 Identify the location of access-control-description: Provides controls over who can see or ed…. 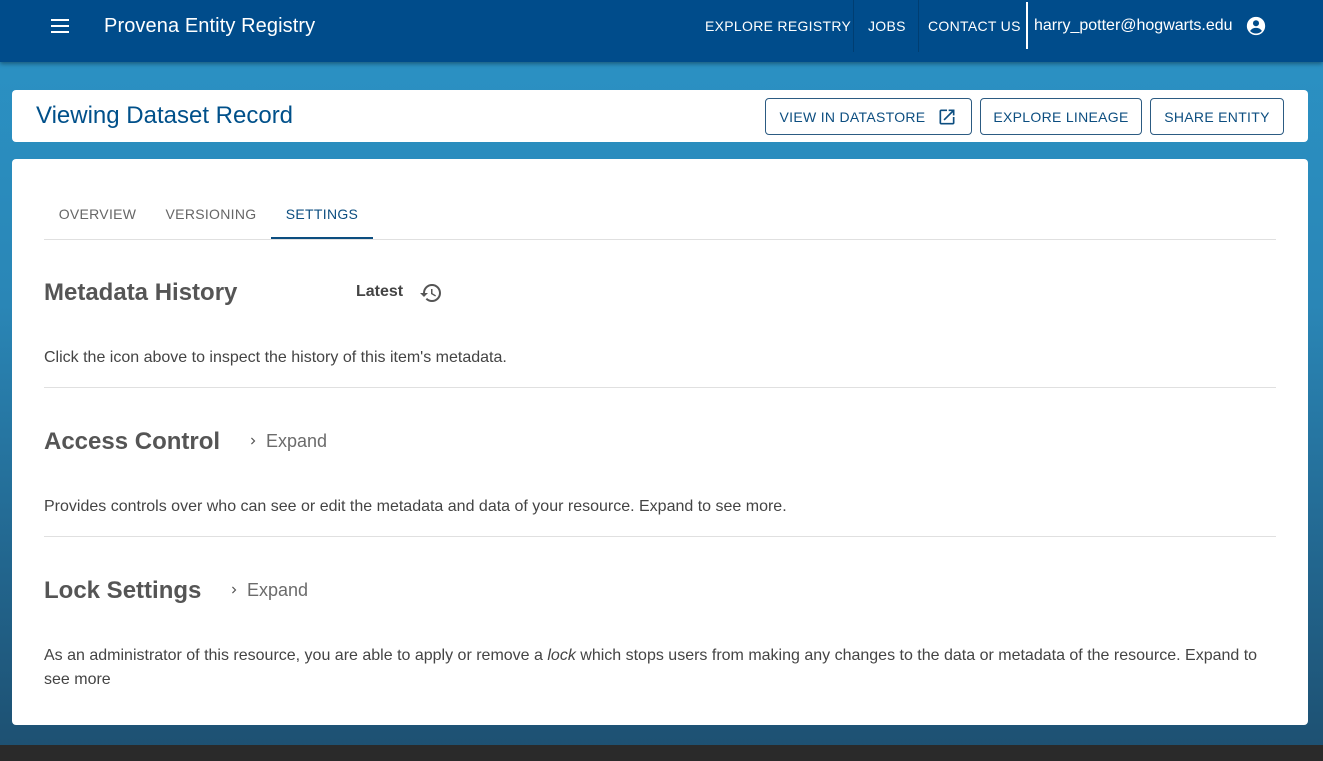
(415, 506).